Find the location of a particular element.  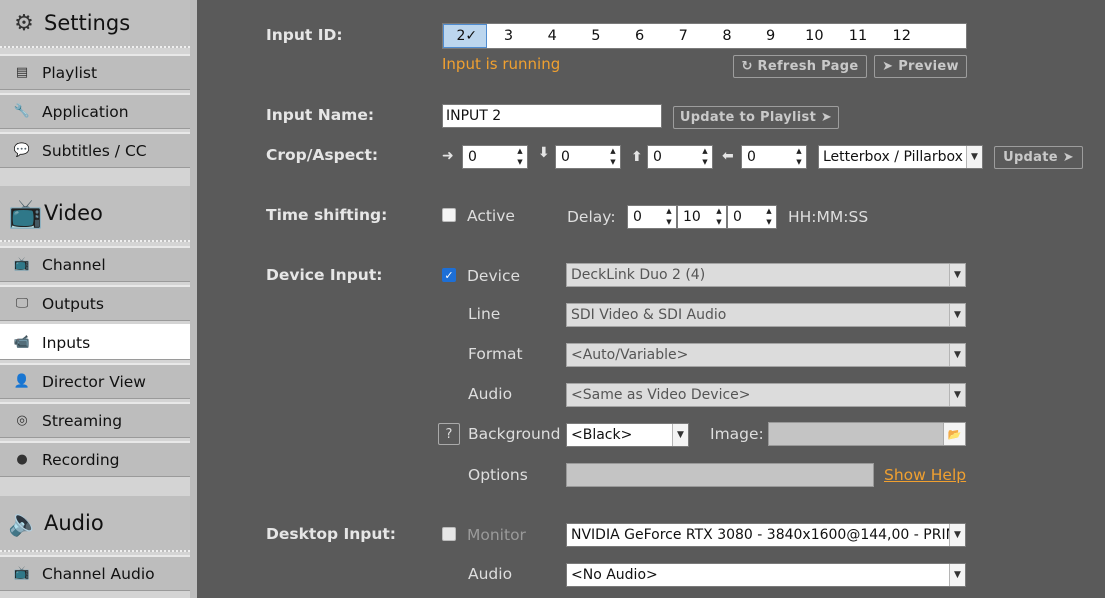

tv-icon: 📺 is located at coordinates (25, 213).